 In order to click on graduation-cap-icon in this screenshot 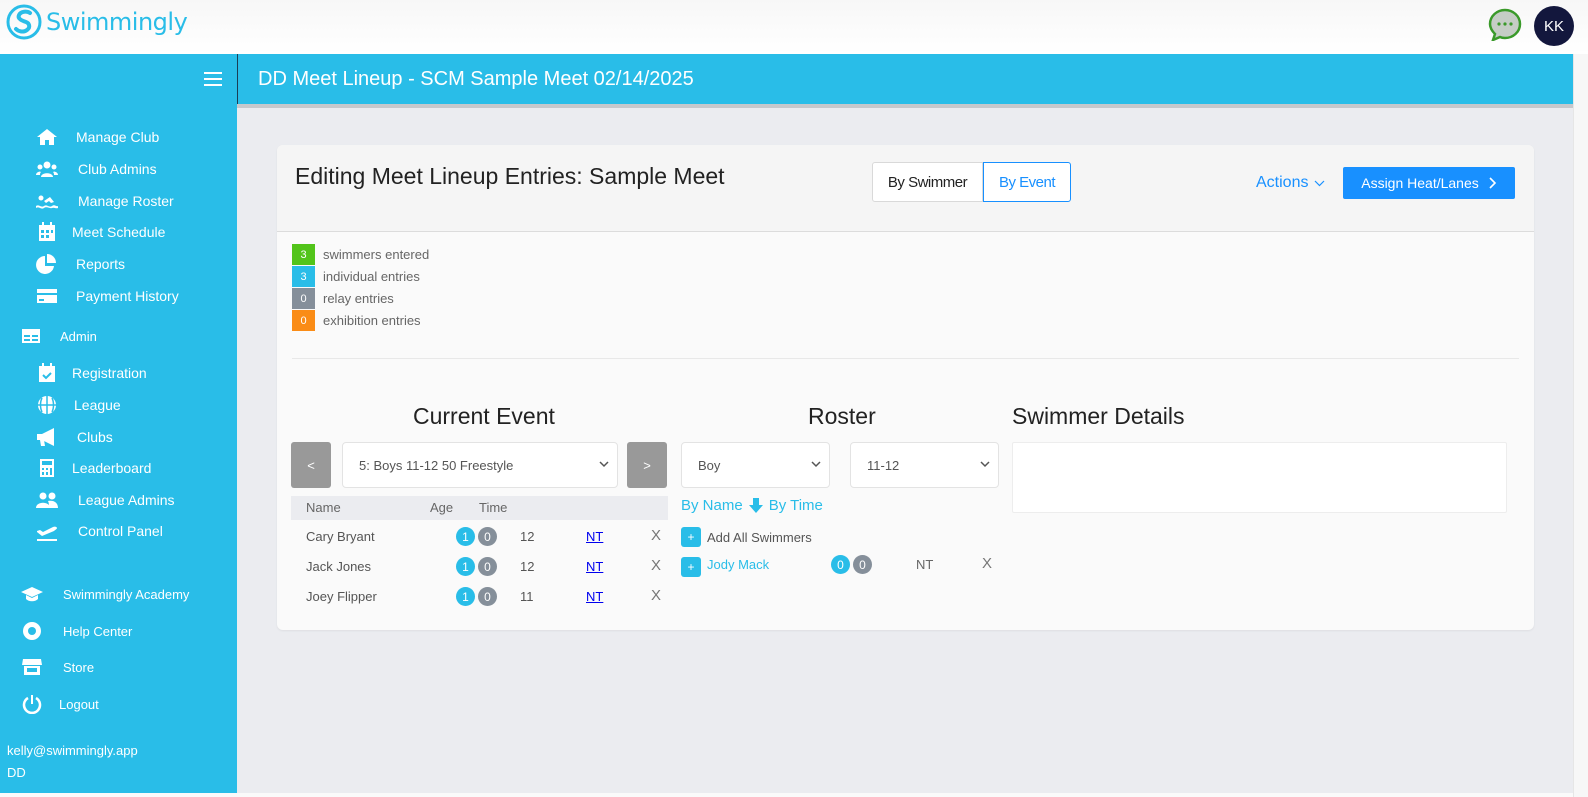, I will do `click(32, 594)`.